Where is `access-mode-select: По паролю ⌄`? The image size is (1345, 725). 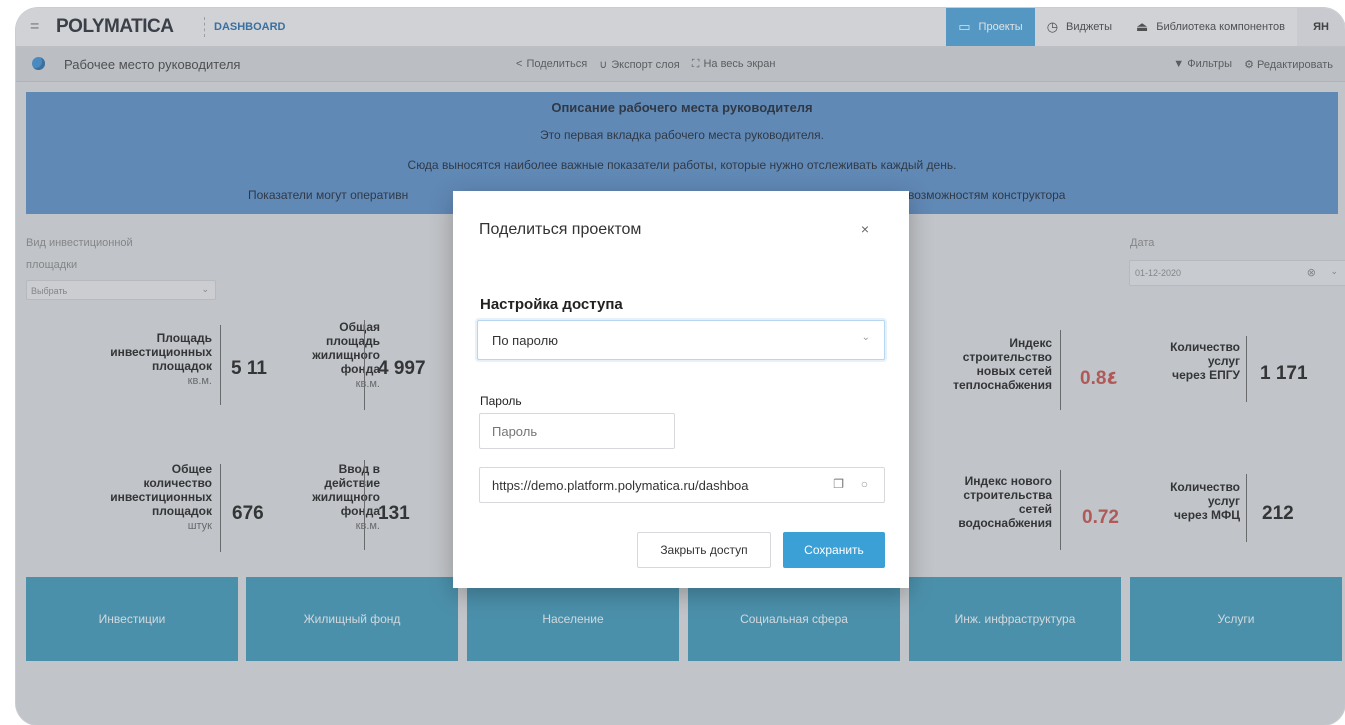
access-mode-select: По паролю ⌄ is located at coordinates (681, 340).